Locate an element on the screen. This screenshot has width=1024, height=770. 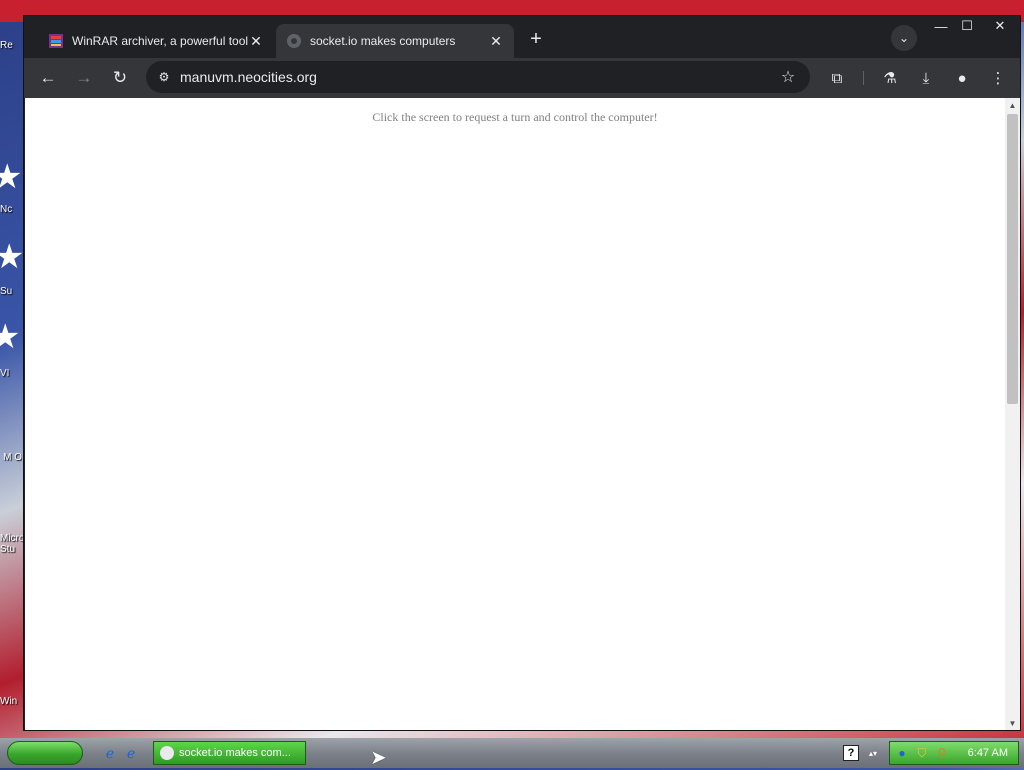
browser-toolbar: ← → ↻ ⚙ manuvm.neocities.org ☆ ⧉ ⚗ ⤓ ● ⋮ is located at coordinates (522, 78).